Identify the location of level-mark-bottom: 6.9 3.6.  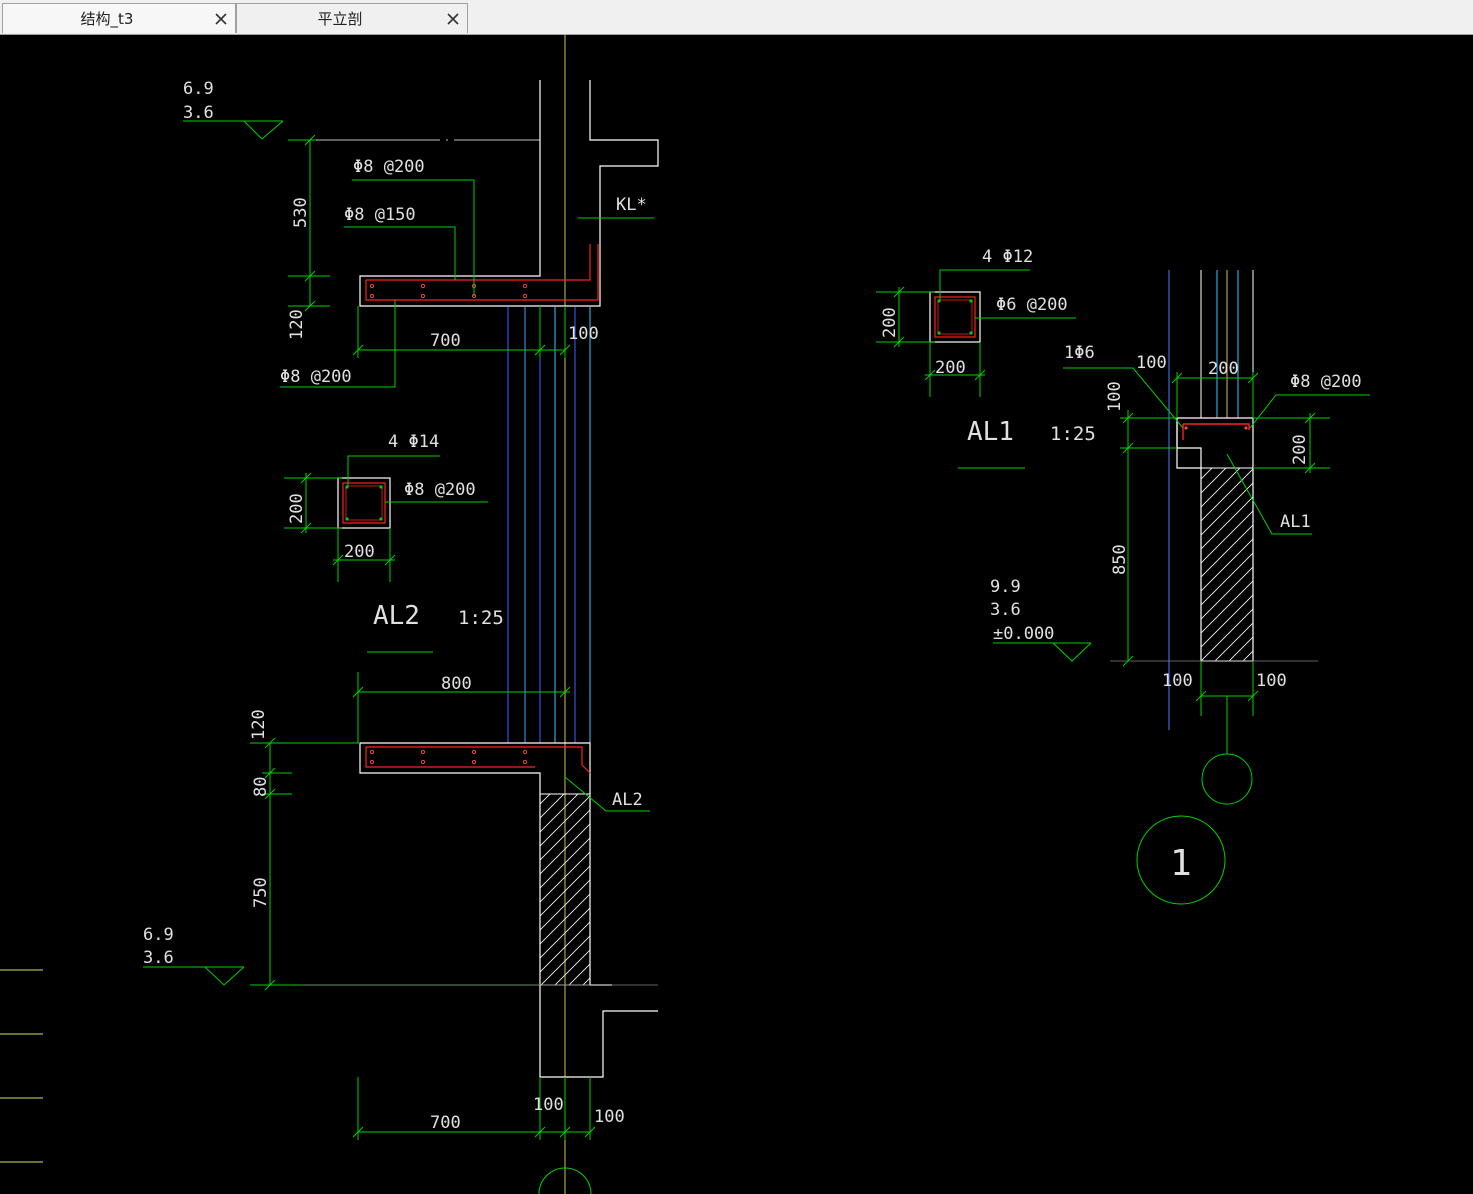
(194, 955).